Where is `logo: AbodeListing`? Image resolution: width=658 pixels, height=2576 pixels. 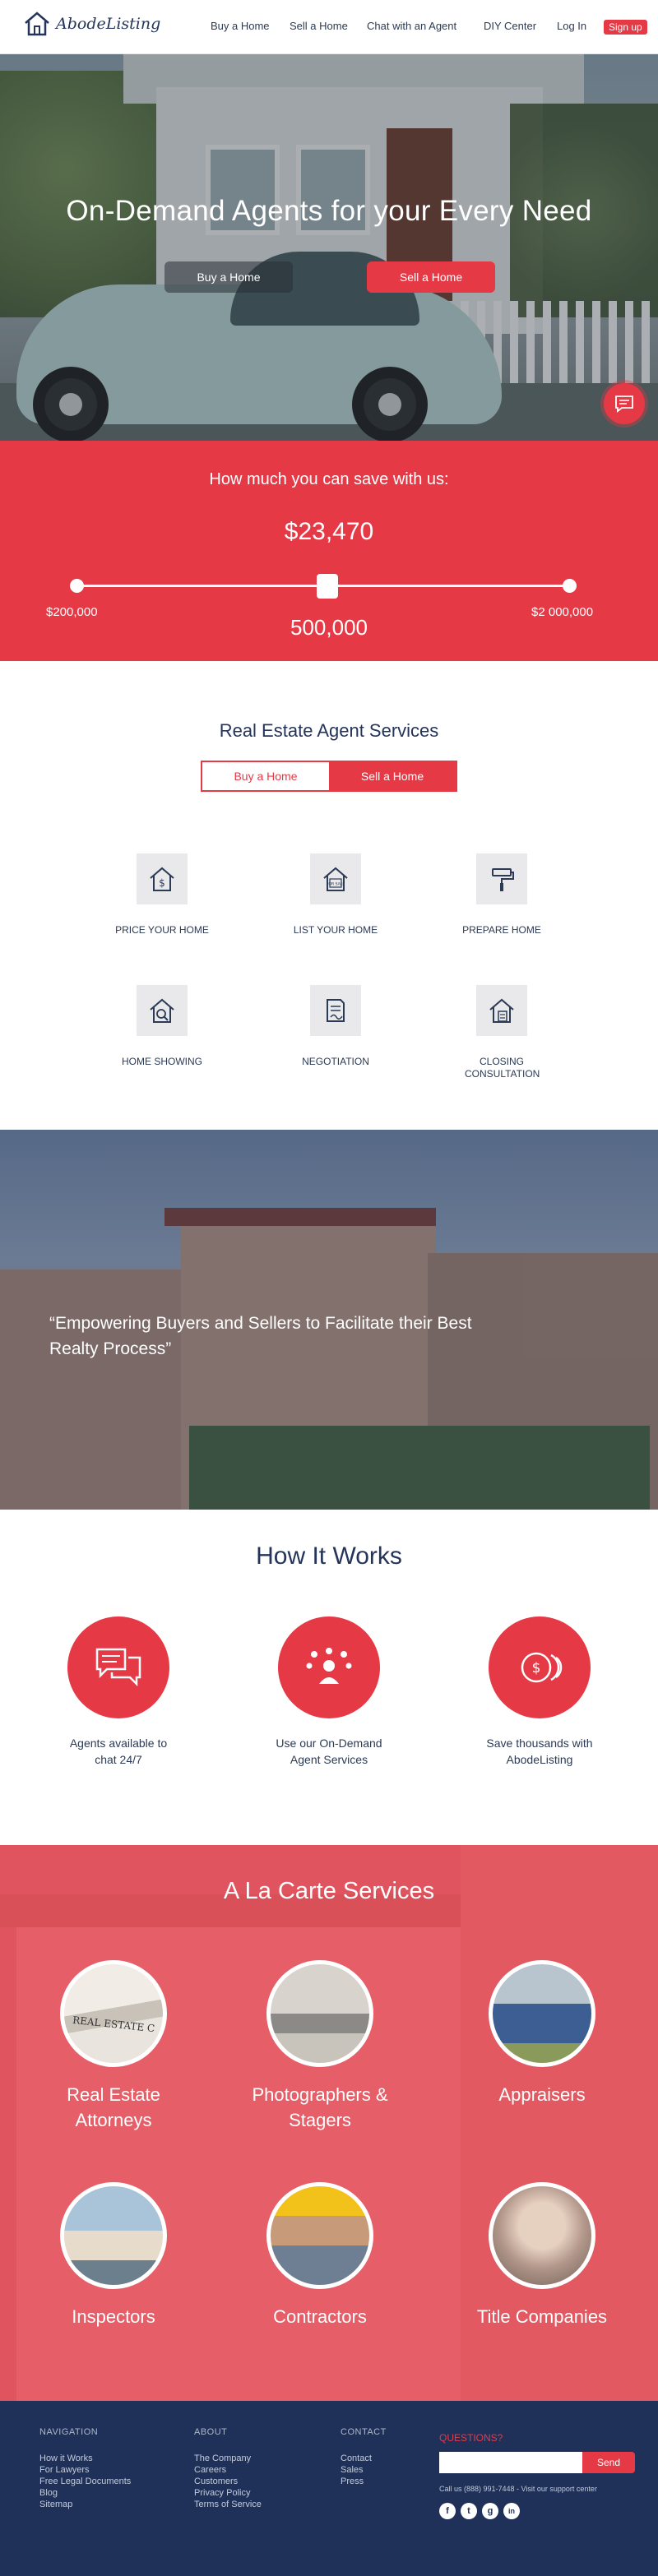
logo: AbodeListing is located at coordinates (91, 24).